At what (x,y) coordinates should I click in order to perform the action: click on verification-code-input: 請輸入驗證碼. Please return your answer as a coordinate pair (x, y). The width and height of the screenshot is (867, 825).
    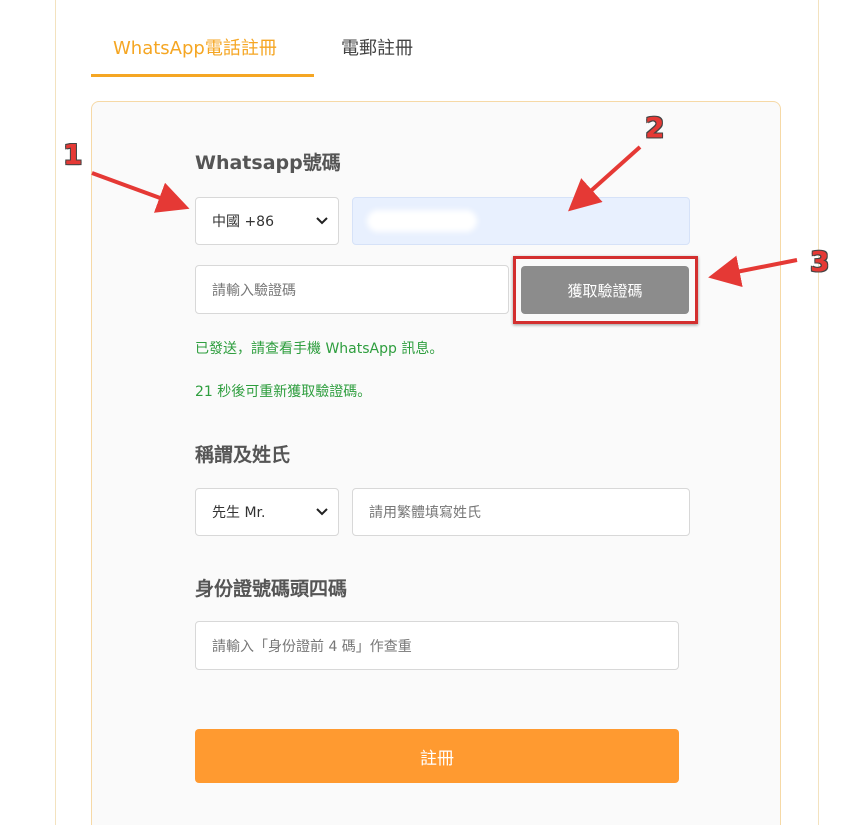
    Looking at the image, I should click on (352, 289).